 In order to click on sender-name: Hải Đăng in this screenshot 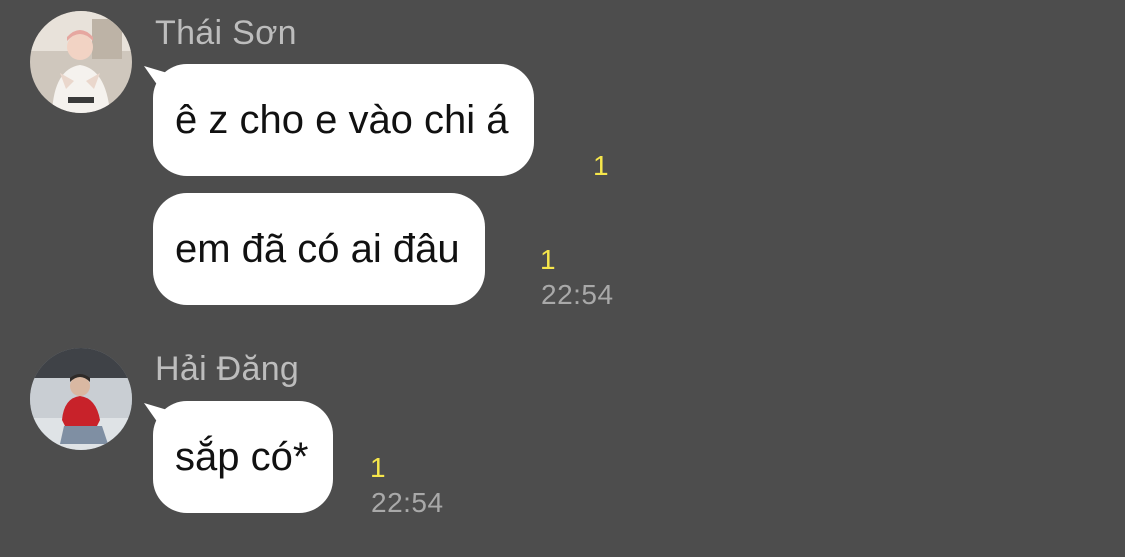, I will do `click(227, 369)`.